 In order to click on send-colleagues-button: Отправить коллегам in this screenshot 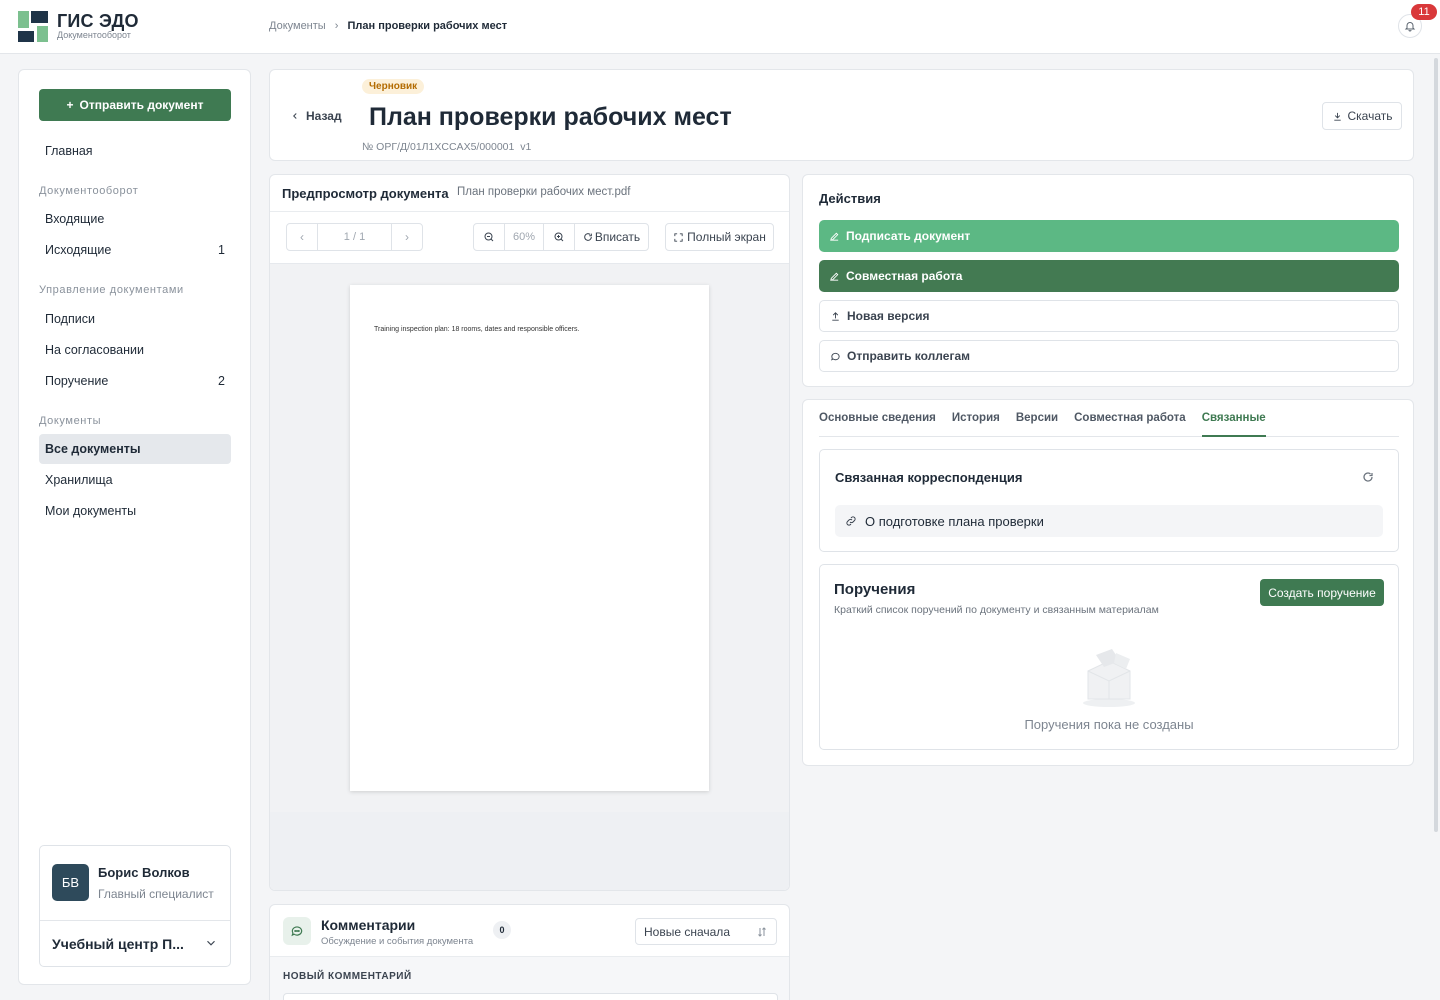, I will do `click(1109, 356)`.